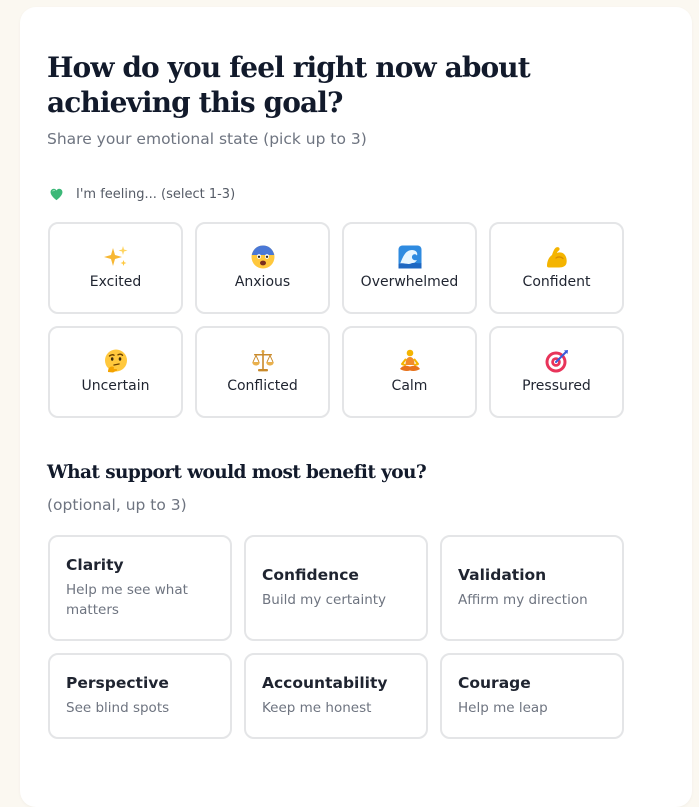 The width and height of the screenshot is (699, 807). I want to click on emotion-option-overwhelmed: Overwhelmed, so click(409, 268).